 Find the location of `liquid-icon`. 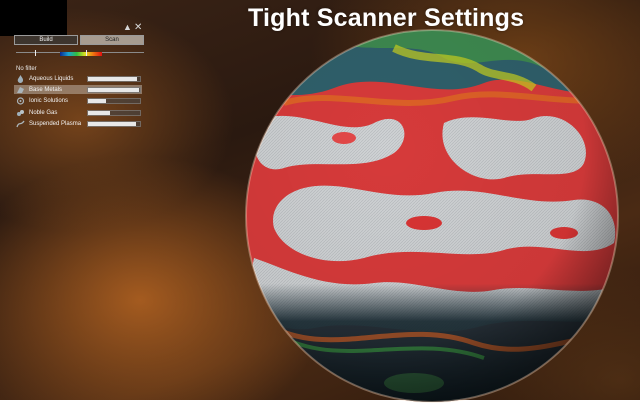

liquid-icon is located at coordinates (20, 78).